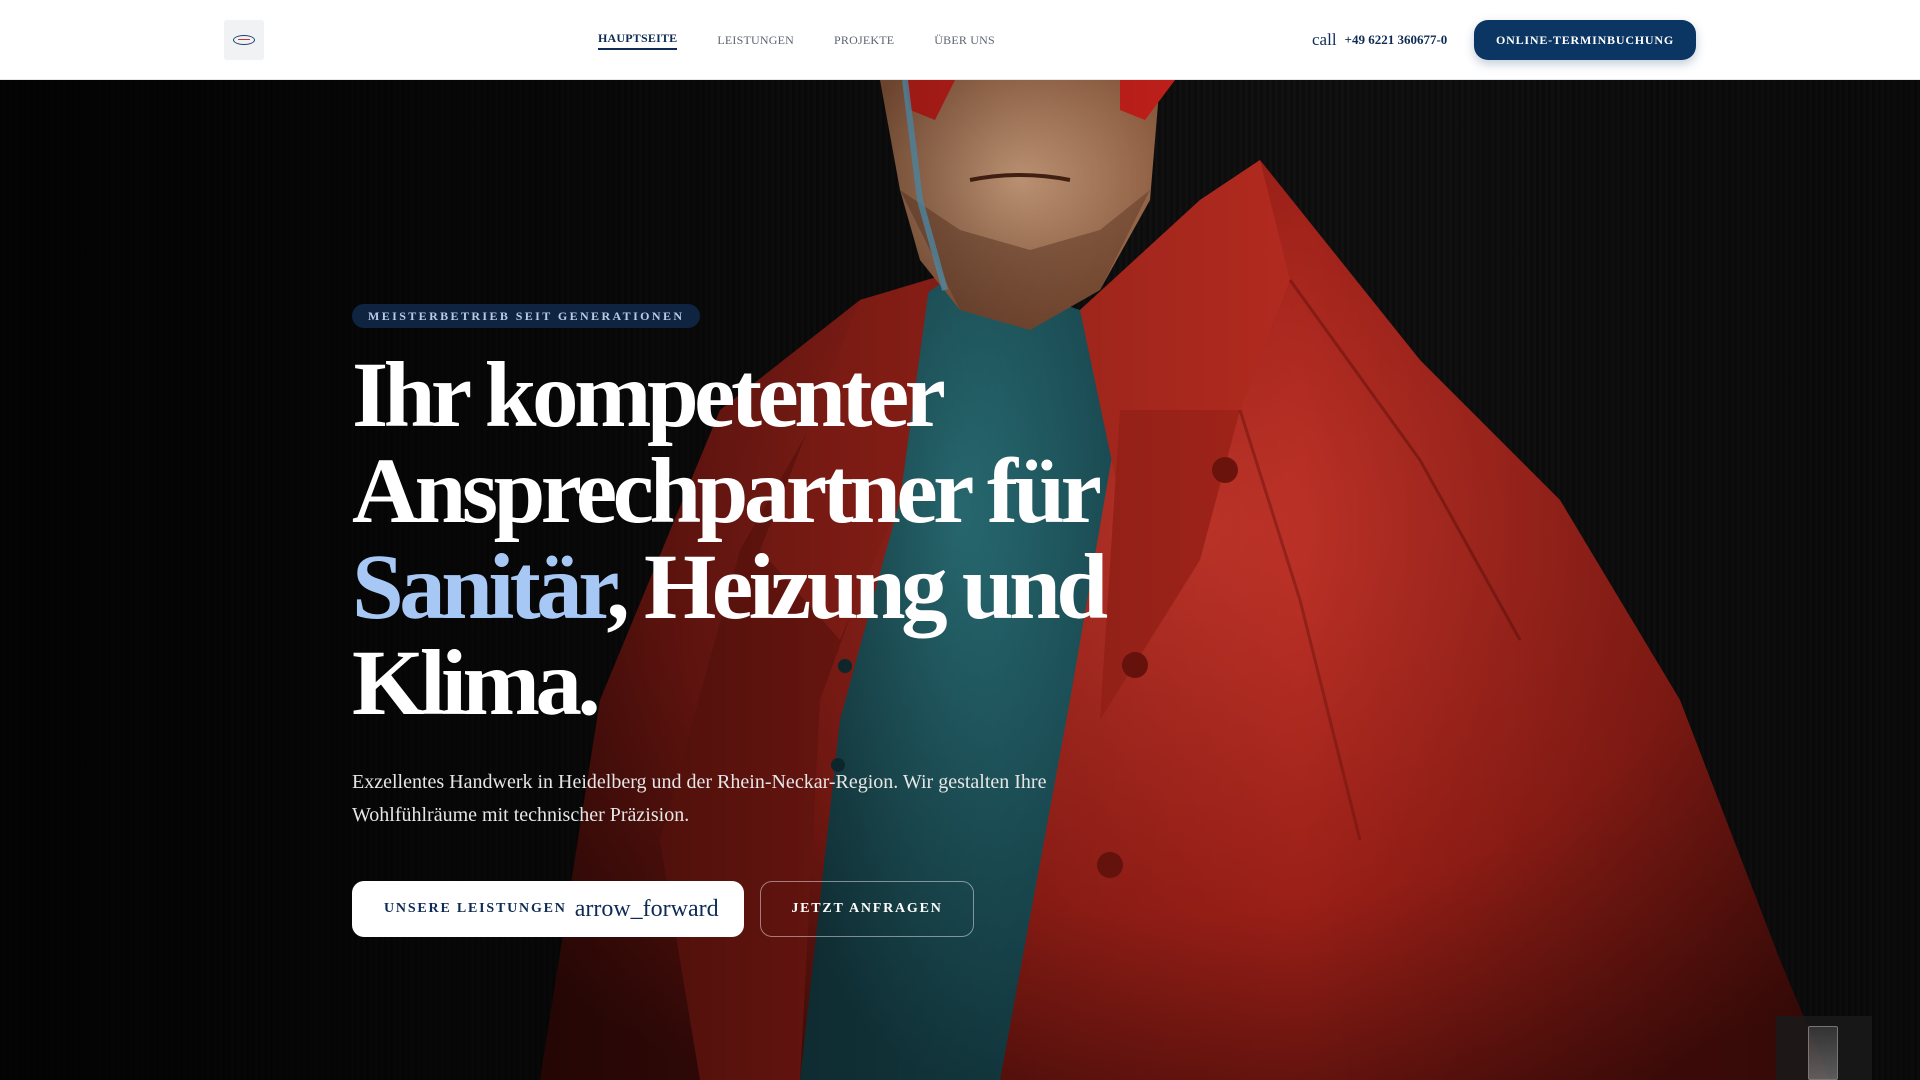  Describe the element at coordinates (1396, 39) in the screenshot. I see `phone-number: +49 6221 360677-0` at that location.